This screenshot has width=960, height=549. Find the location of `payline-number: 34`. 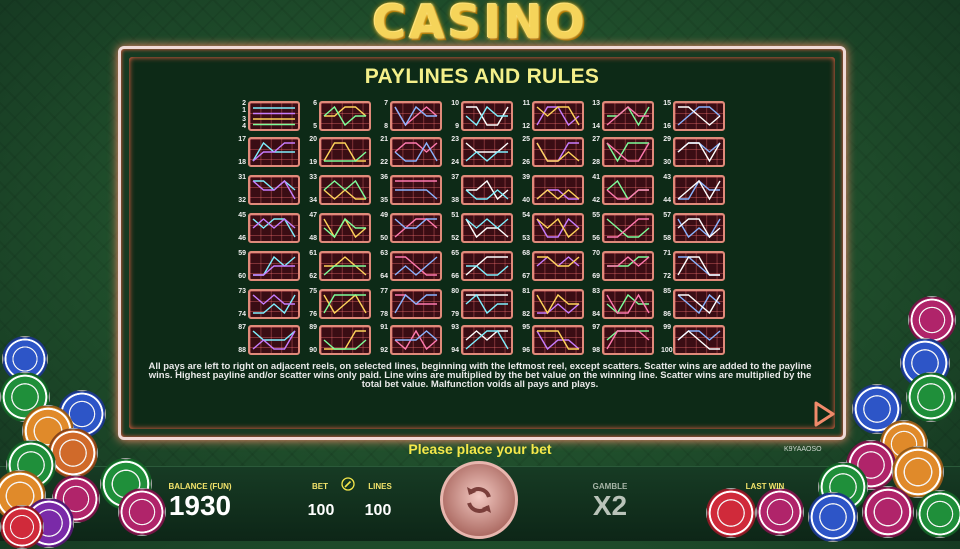

payline-number: 34 is located at coordinates (313, 200).